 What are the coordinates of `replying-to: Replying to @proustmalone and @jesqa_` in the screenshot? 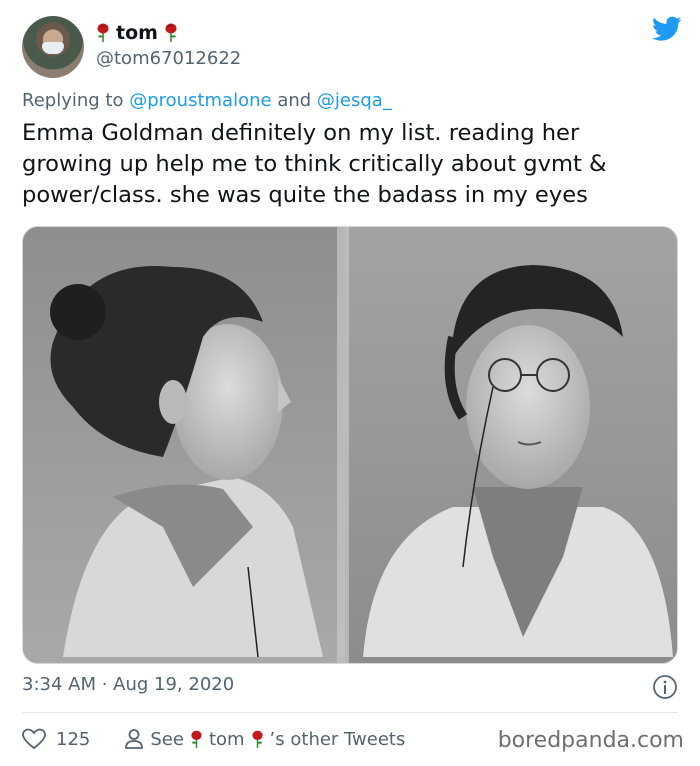 It's located at (207, 100).